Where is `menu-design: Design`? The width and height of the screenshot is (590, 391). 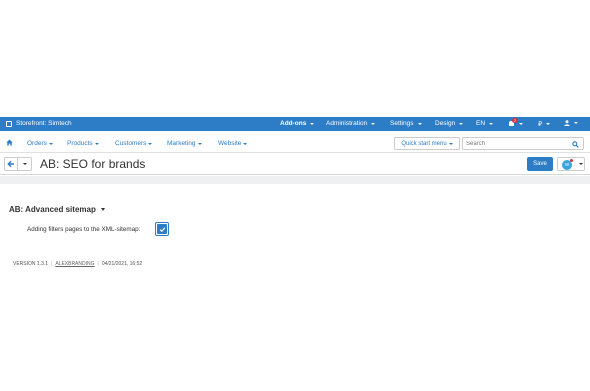
menu-design: Design is located at coordinates (449, 123).